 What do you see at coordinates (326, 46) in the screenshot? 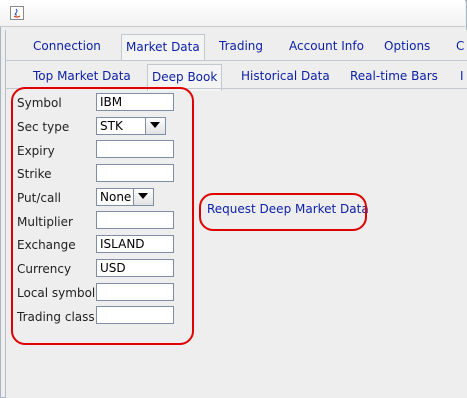
I see `tab-account-info: Account Info` at bounding box center [326, 46].